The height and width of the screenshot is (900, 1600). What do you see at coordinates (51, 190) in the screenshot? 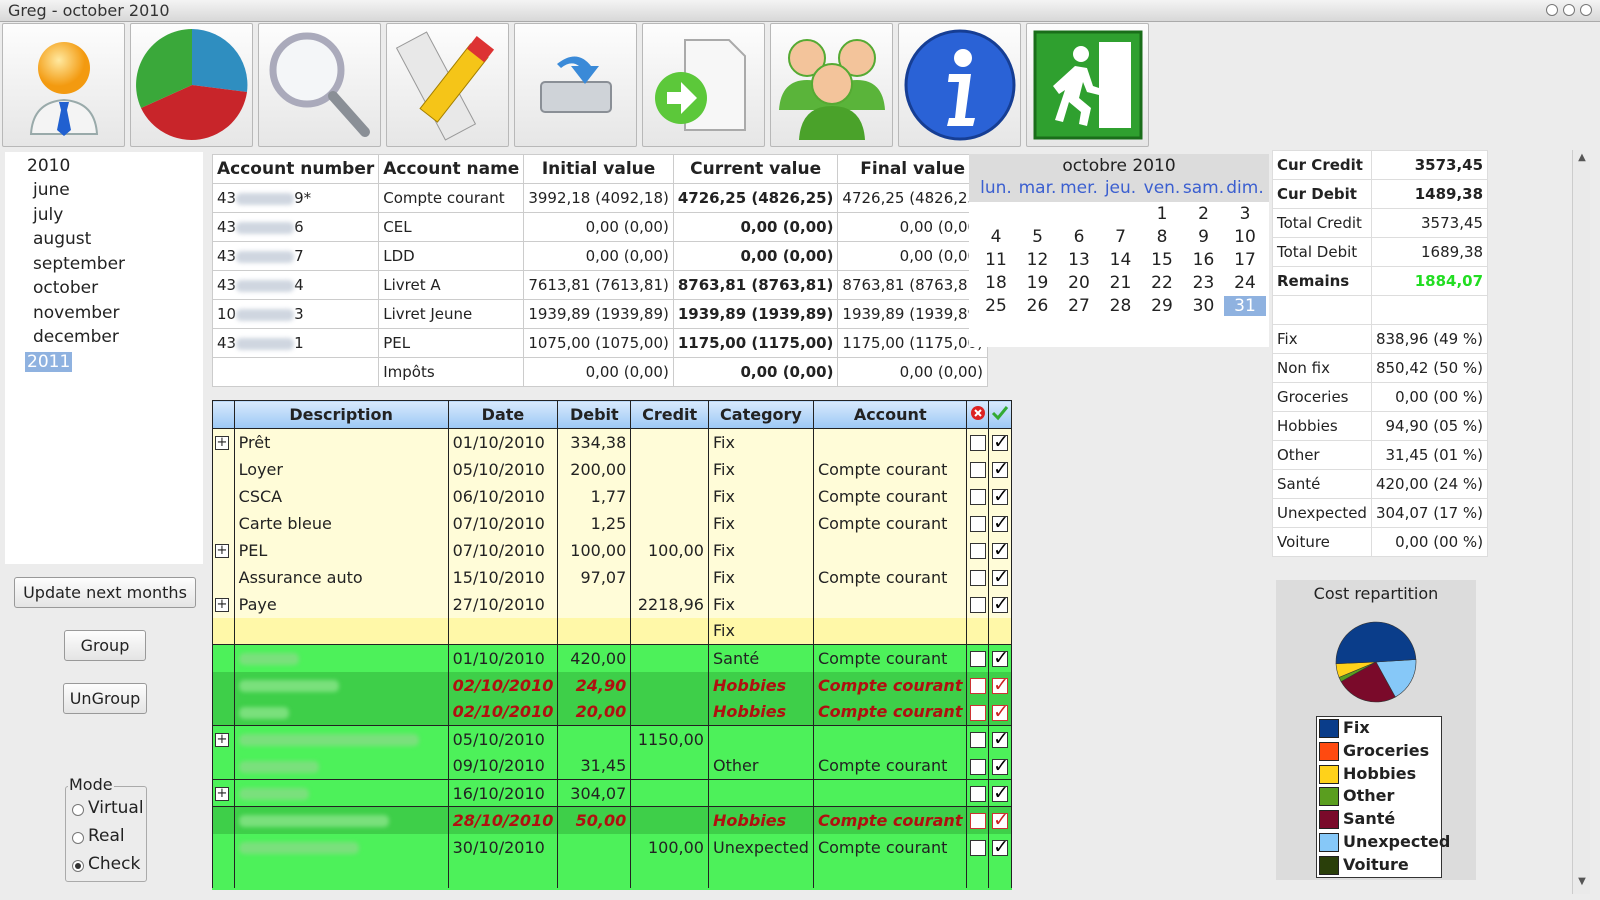
I see `tree-month: june` at bounding box center [51, 190].